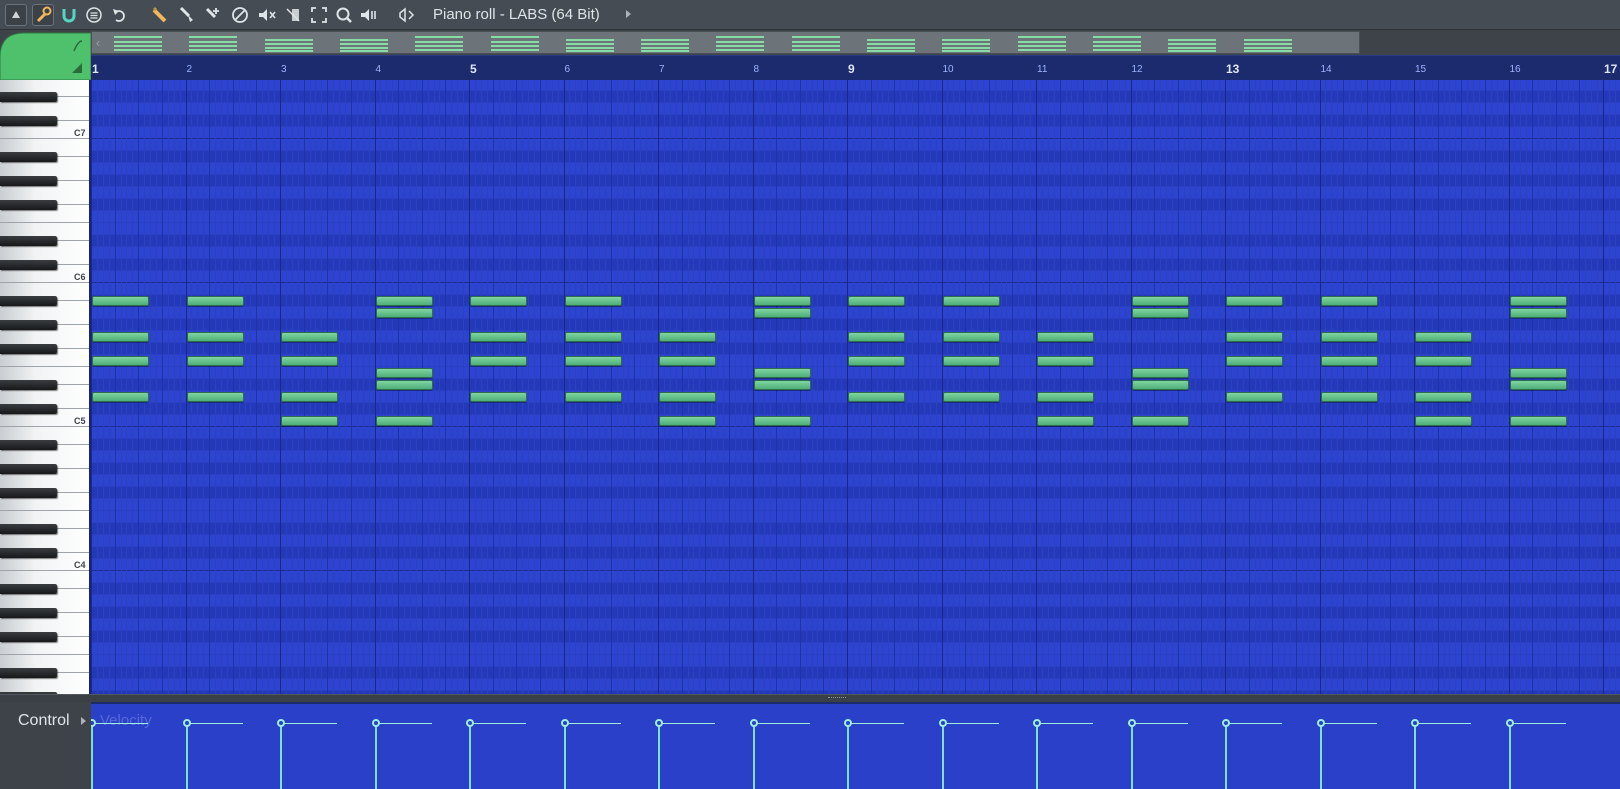 This screenshot has height=789, width=1620. Describe the element at coordinates (1137, 69) in the screenshot. I see `bar-number-12: 12` at that location.